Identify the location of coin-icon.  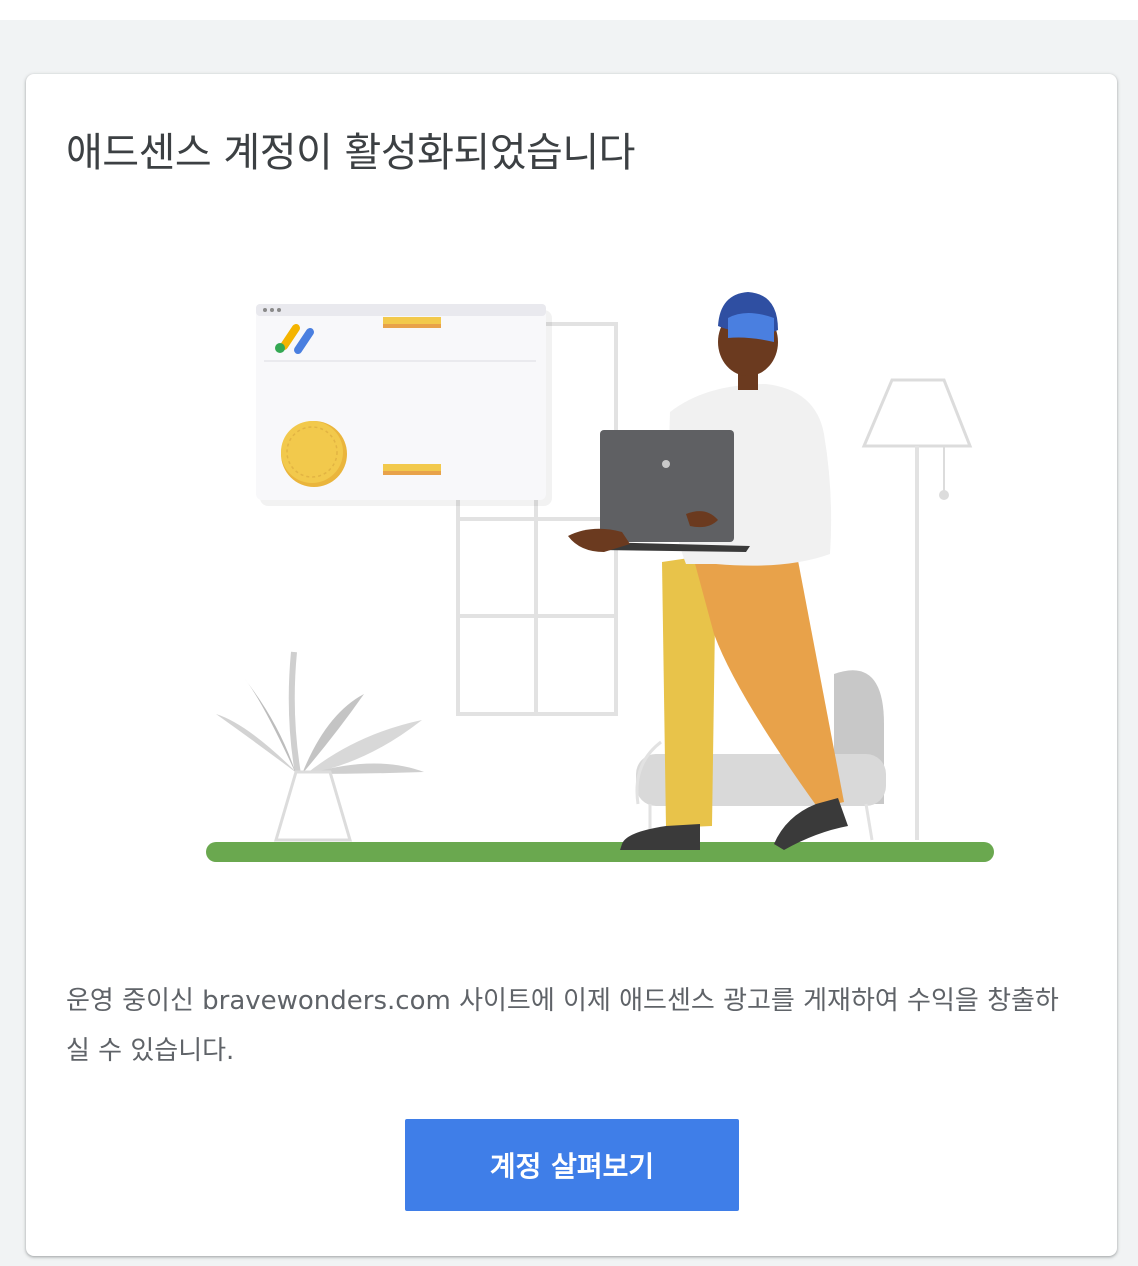
(314, 454).